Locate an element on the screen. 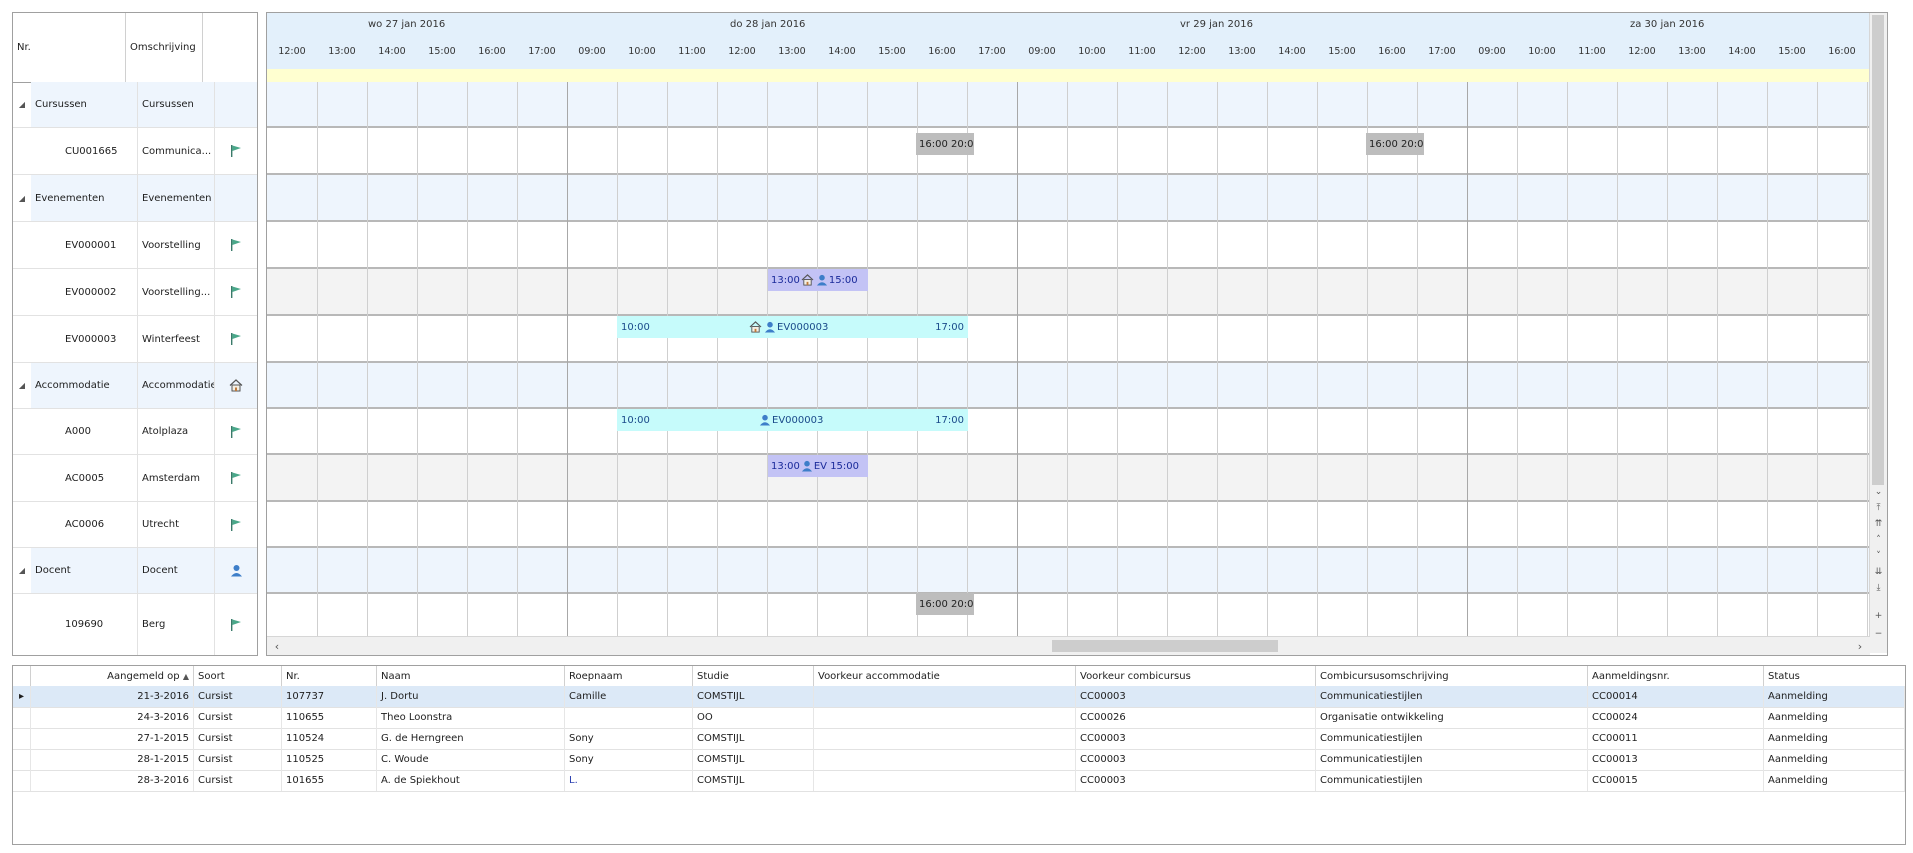 The width and height of the screenshot is (1913, 853). flag-icon is located at coordinates (236, 339).